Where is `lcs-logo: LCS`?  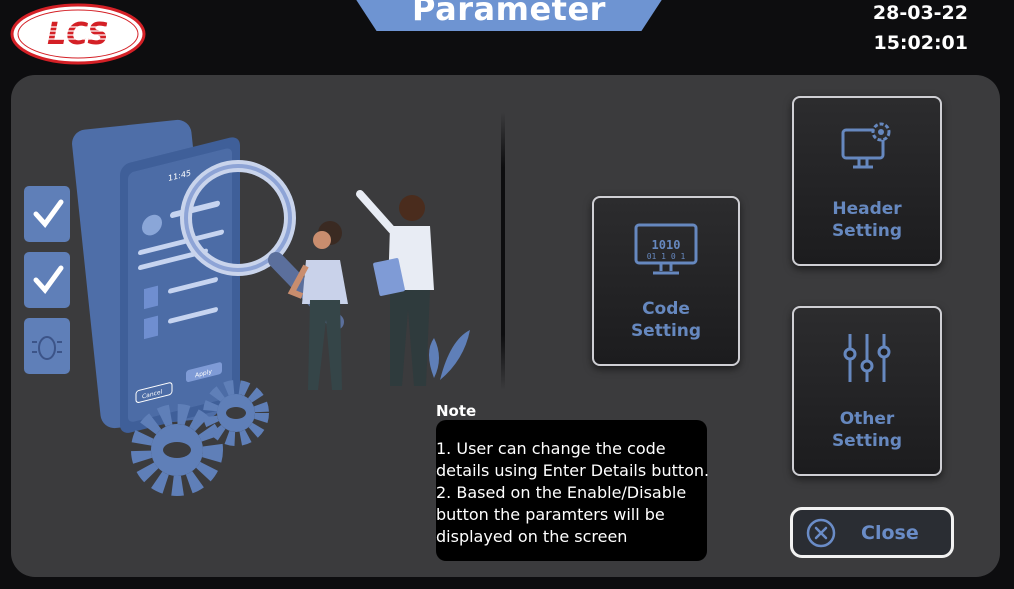 lcs-logo: LCS is located at coordinates (78, 34).